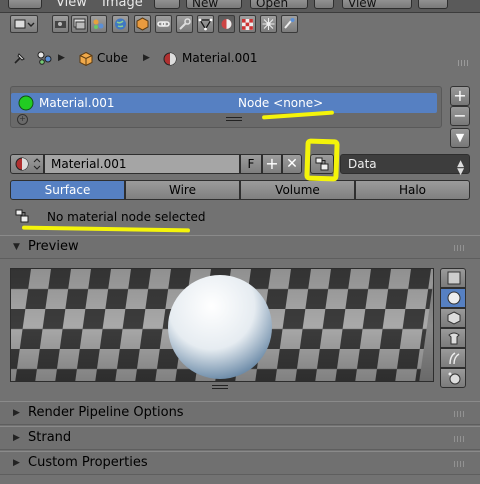 The height and width of the screenshot is (484, 480). What do you see at coordinates (142, 24) in the screenshot?
I see `object-tab-icon` at bounding box center [142, 24].